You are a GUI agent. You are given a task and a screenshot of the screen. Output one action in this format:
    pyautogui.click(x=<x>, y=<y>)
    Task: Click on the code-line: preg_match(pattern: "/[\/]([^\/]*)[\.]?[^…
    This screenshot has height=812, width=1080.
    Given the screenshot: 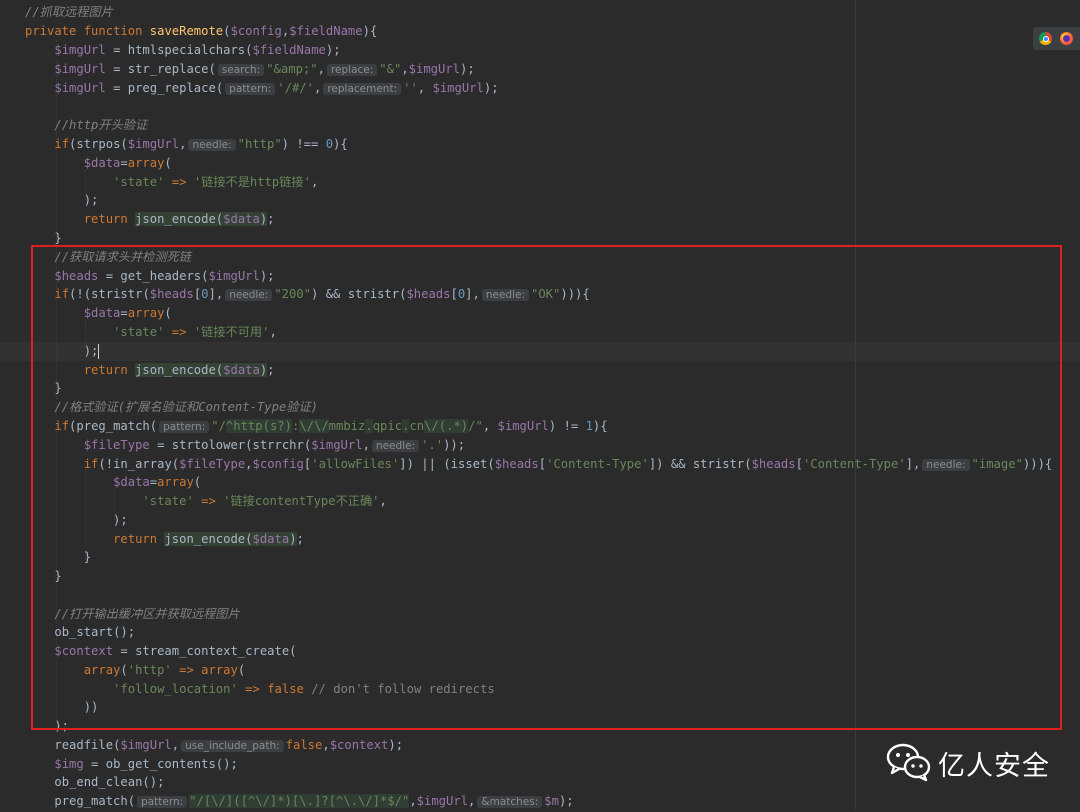 What is the action you would take?
    pyautogui.click(x=299, y=801)
    